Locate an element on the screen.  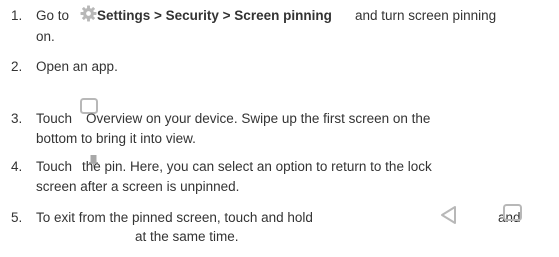
step-1-prefix: Go to is located at coordinates (53, 15).